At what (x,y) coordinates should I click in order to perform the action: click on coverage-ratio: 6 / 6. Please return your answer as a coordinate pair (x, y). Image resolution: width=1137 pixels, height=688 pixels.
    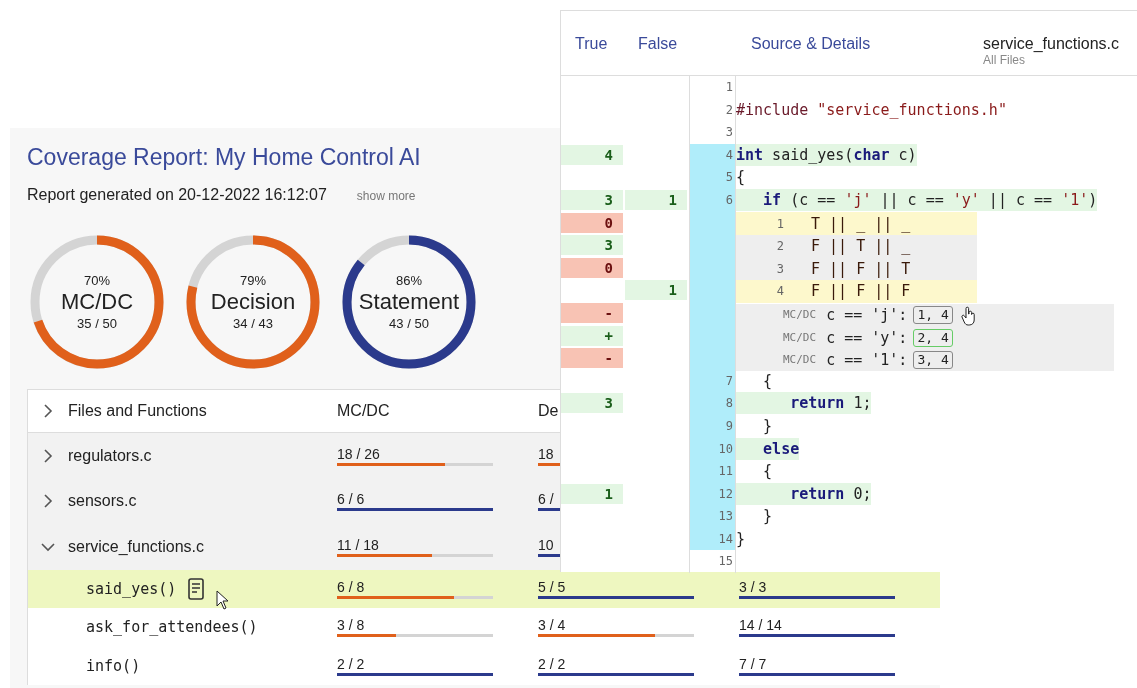
    Looking at the image, I should click on (351, 499).